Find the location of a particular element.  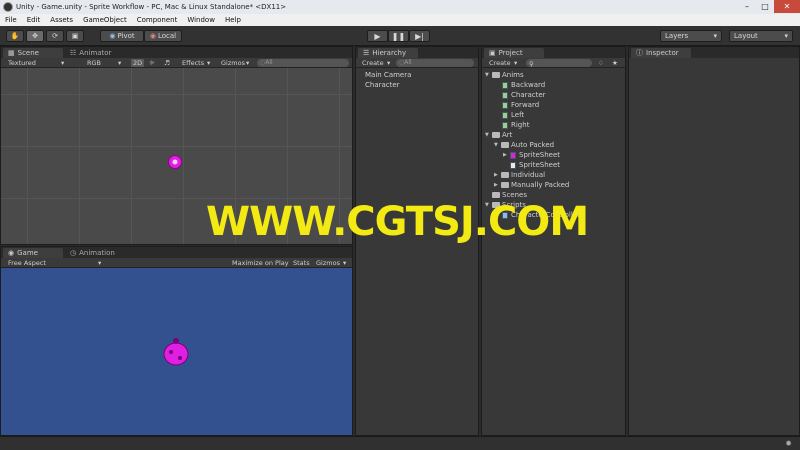

project-folder-manually-packed: ▶ Manually Packed is located at coordinates (531, 185).